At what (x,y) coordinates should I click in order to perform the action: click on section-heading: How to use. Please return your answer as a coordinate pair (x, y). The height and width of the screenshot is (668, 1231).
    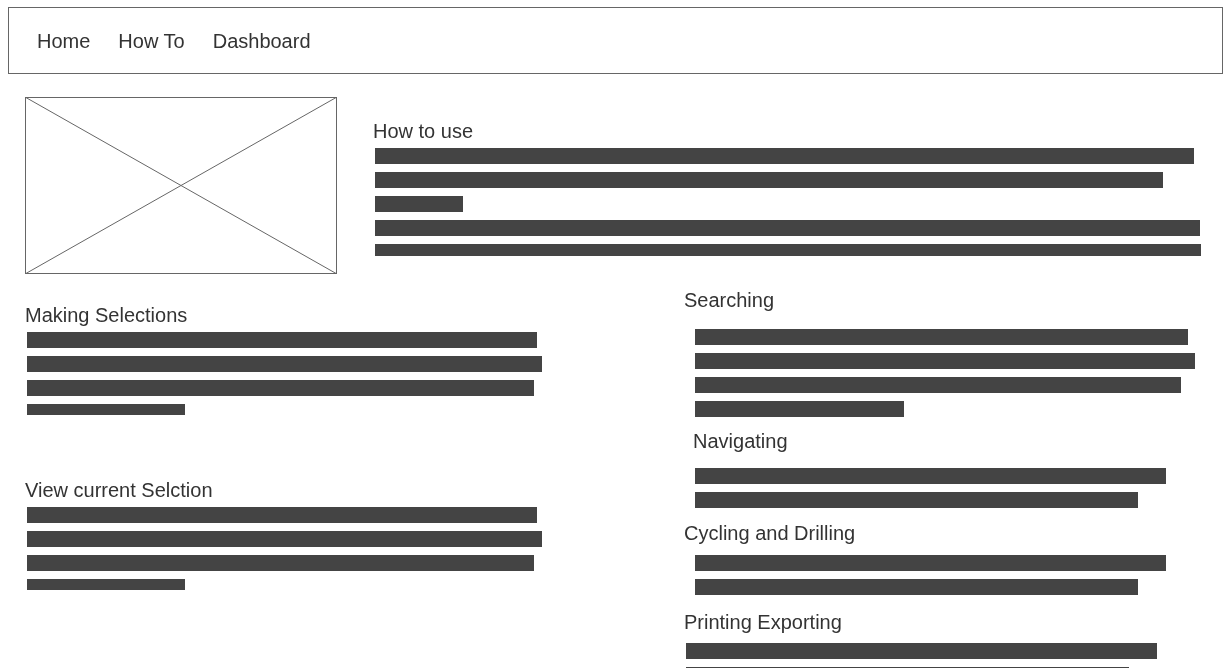
    Looking at the image, I should click on (424, 131).